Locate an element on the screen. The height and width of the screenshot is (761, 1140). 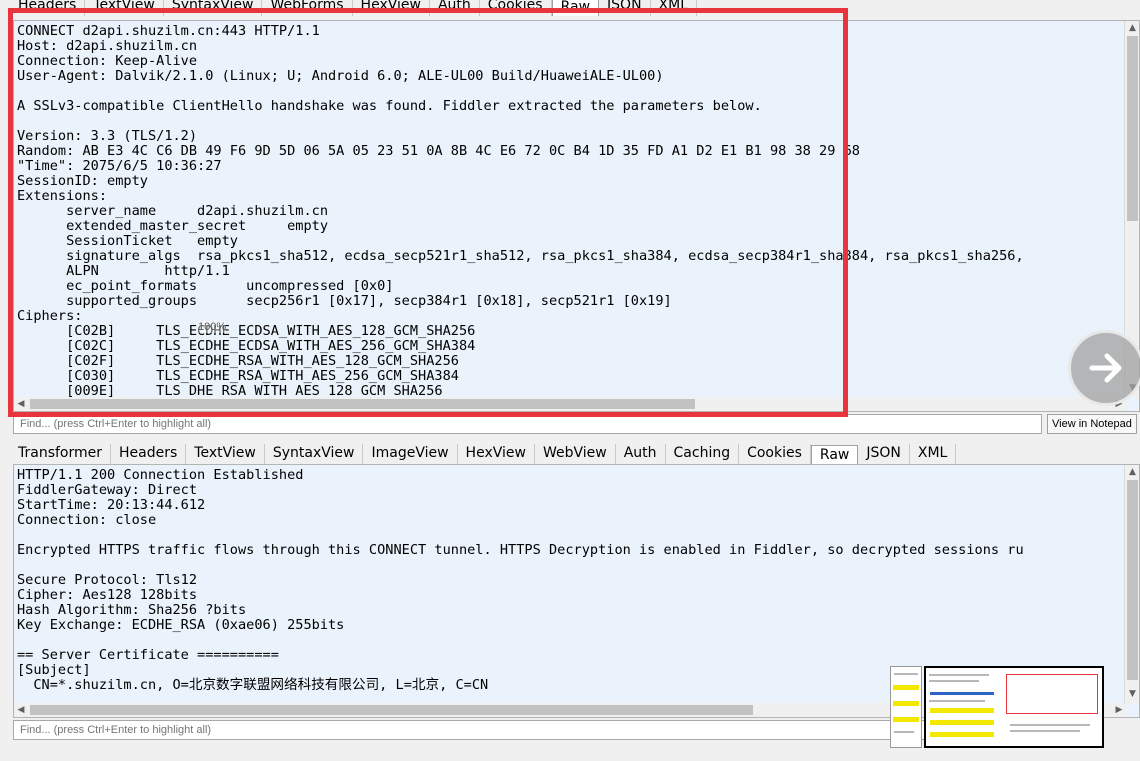
scroll-right-icon: ▶ is located at coordinates (1119, 710).